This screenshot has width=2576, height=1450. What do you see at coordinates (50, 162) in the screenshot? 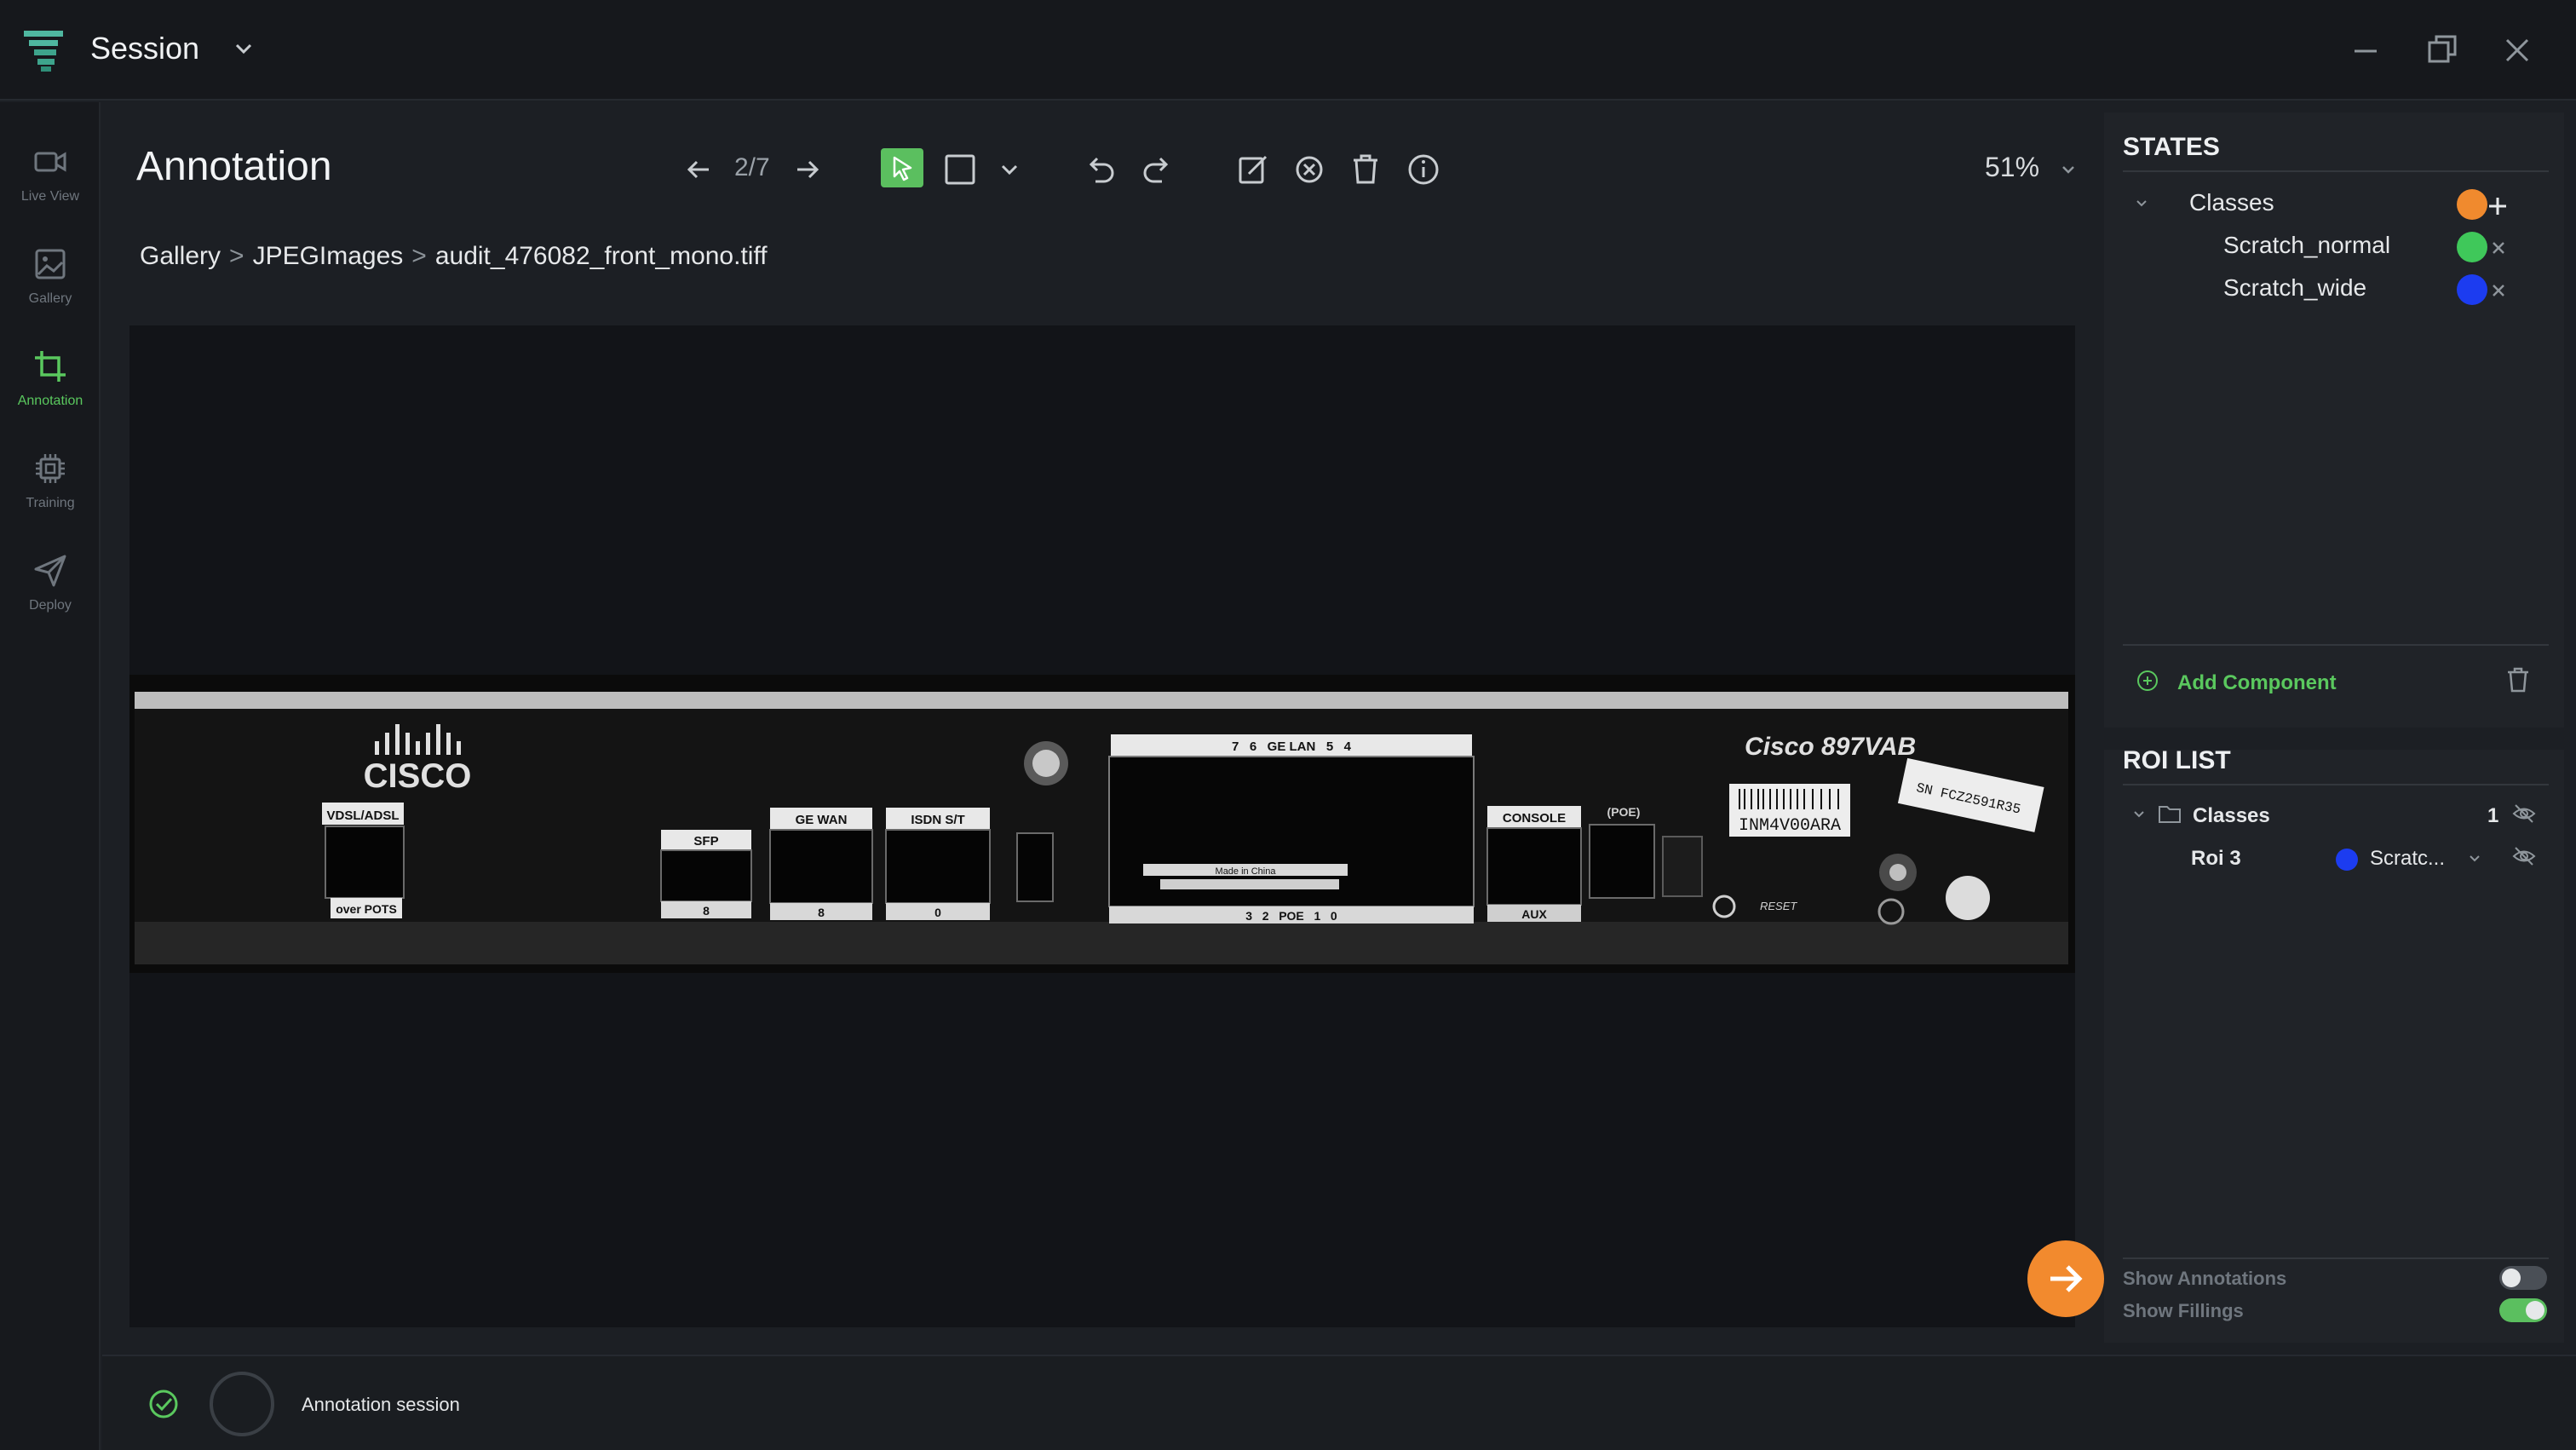
I see `video-camera-icon` at bounding box center [50, 162].